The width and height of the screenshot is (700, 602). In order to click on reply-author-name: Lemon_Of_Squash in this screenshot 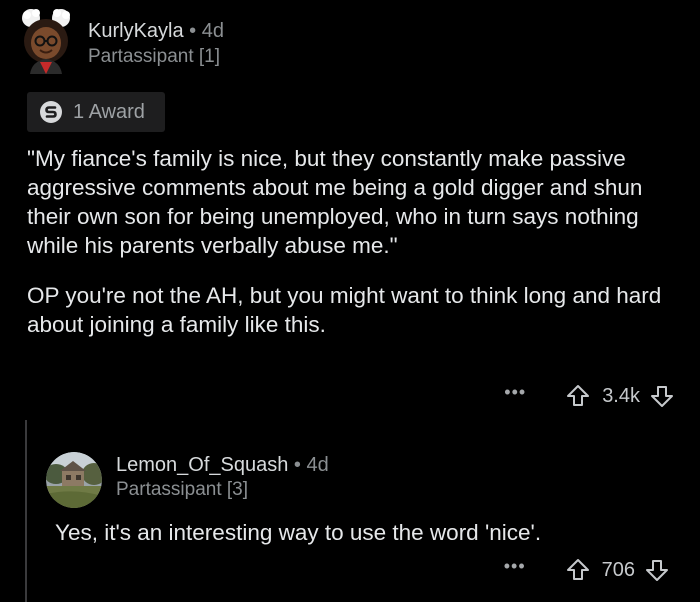, I will do `click(202, 465)`.